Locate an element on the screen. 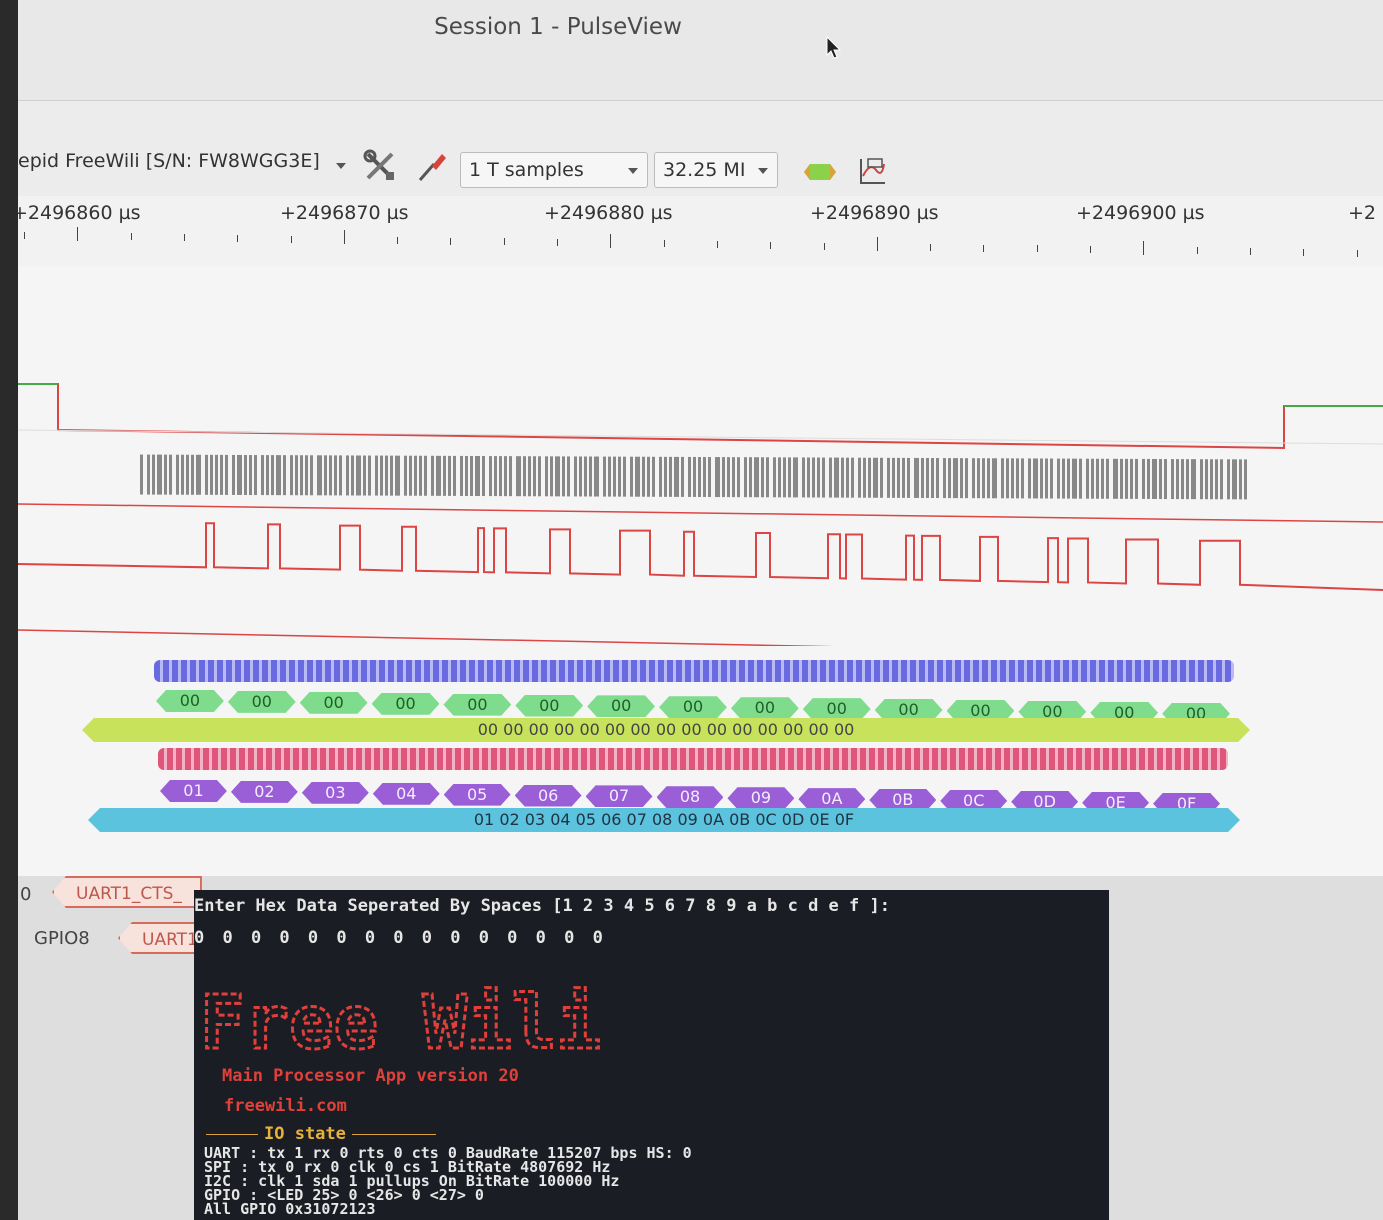  samplerate-value: 32.25 MI is located at coordinates (704, 170).